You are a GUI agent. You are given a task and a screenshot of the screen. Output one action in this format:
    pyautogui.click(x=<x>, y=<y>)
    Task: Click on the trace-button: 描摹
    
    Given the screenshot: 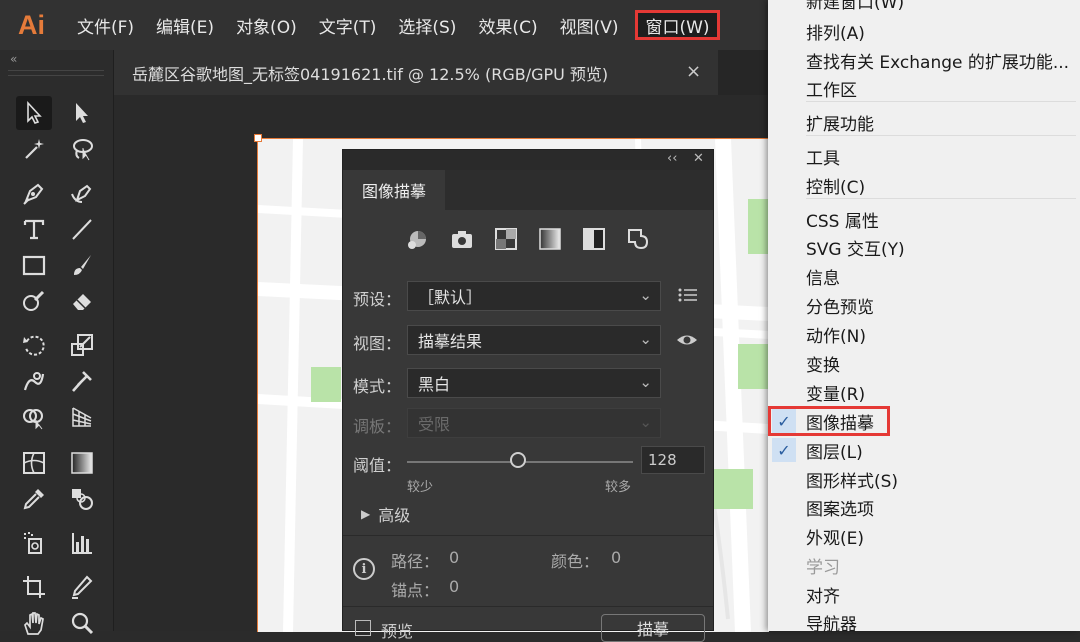 What is the action you would take?
    pyautogui.click(x=653, y=628)
    